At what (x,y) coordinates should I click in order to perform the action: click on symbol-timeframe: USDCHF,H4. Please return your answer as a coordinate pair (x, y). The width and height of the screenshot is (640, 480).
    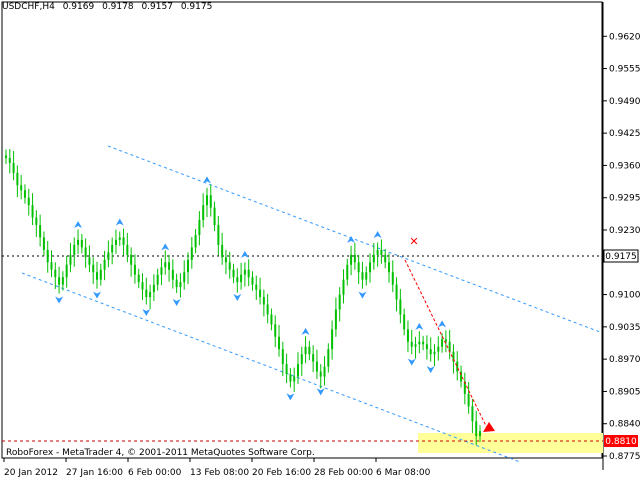
    Looking at the image, I should click on (28, 7).